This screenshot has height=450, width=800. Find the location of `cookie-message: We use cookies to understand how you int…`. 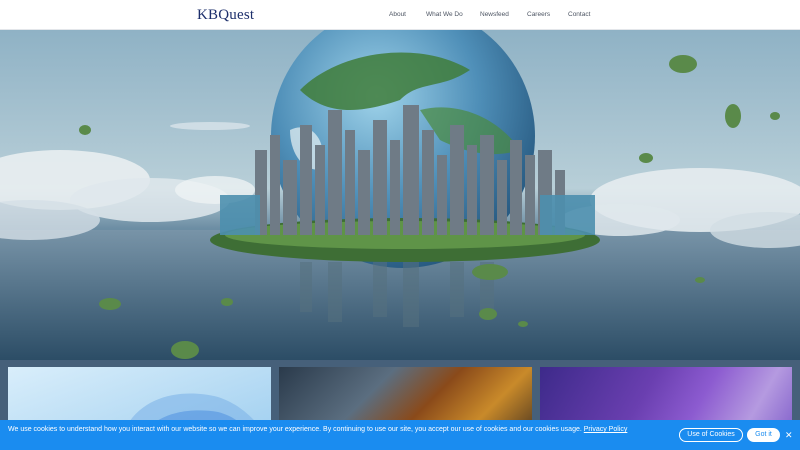

cookie-message: We use cookies to understand how you int… is located at coordinates (338, 430).